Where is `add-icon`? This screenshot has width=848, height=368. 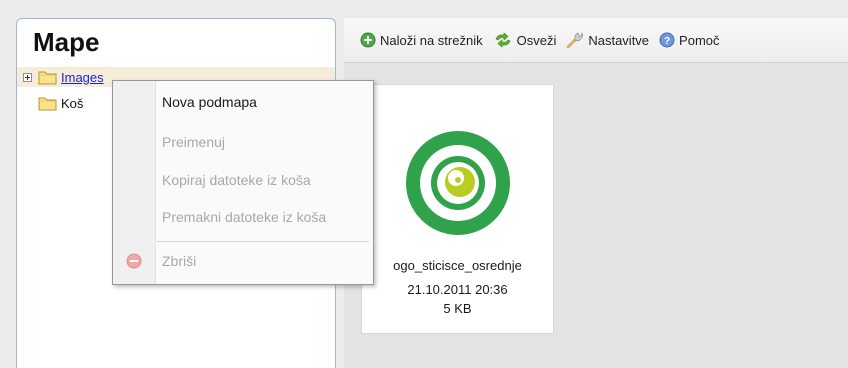
add-icon is located at coordinates (368, 40).